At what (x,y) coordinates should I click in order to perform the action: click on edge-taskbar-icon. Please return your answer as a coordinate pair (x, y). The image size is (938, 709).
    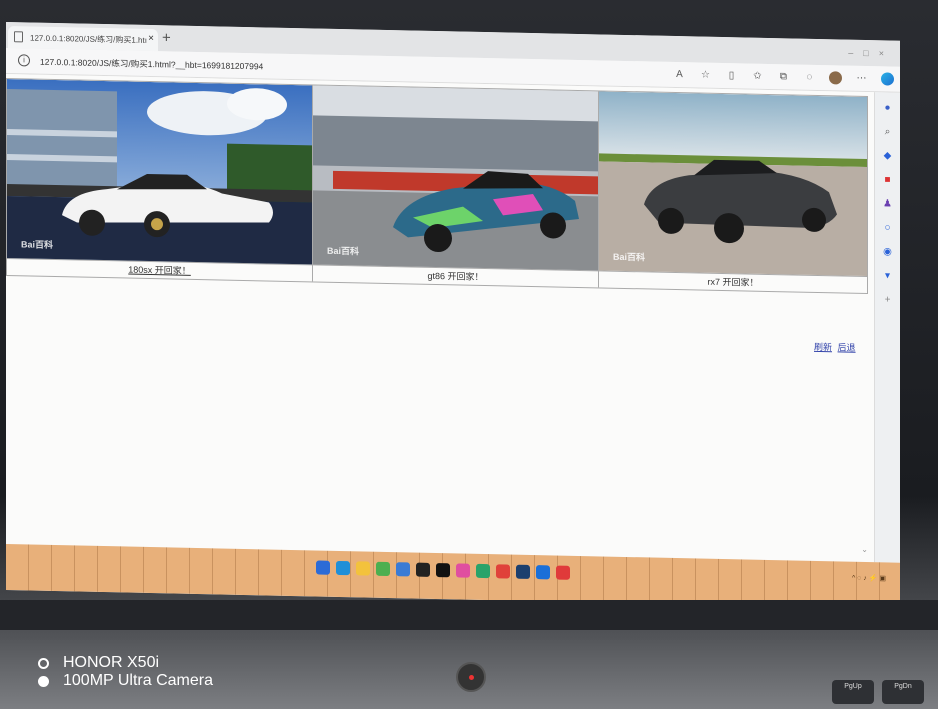
    Looking at the image, I should click on (343, 568).